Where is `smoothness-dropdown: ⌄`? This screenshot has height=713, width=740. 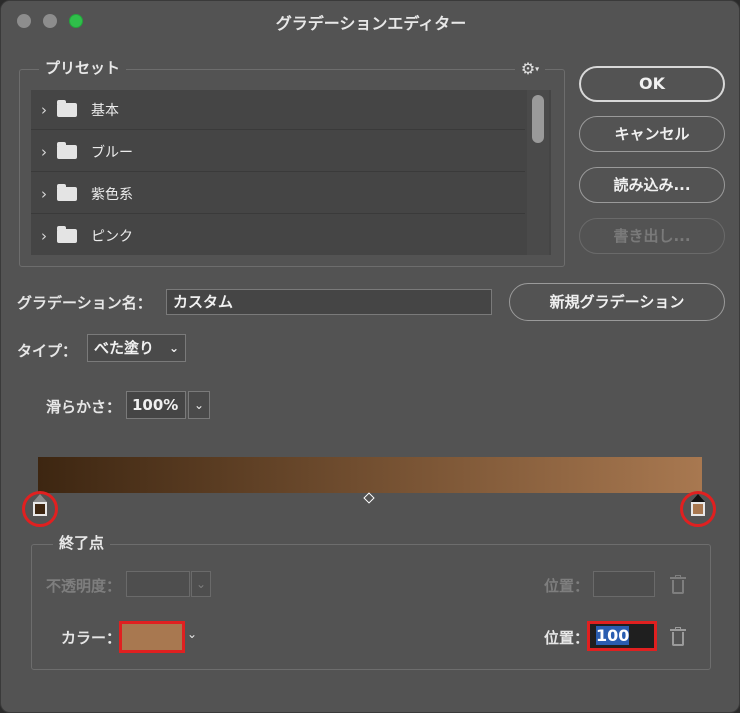 smoothness-dropdown: ⌄ is located at coordinates (199, 405).